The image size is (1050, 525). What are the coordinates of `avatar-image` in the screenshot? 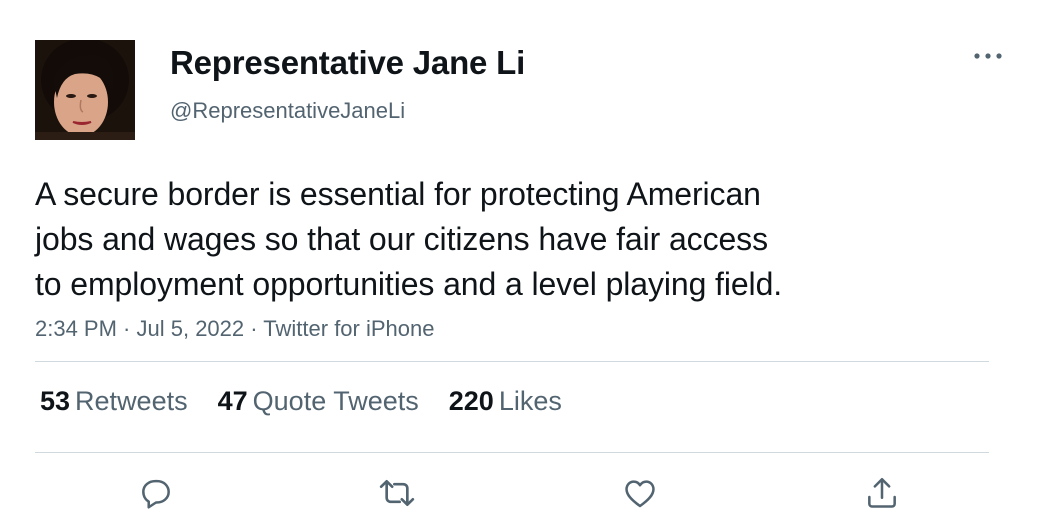 It's located at (85, 90).